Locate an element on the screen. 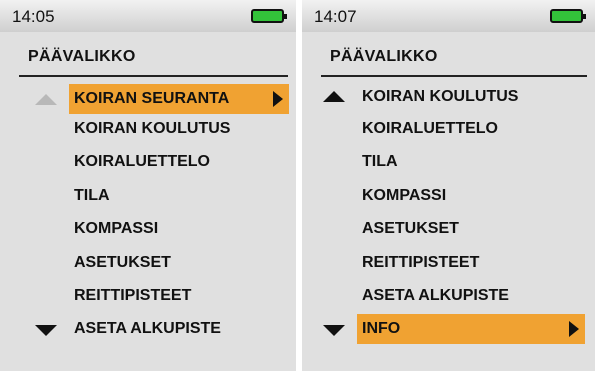 The width and height of the screenshot is (595, 371). status-bar: 14:07 is located at coordinates (448, 16).